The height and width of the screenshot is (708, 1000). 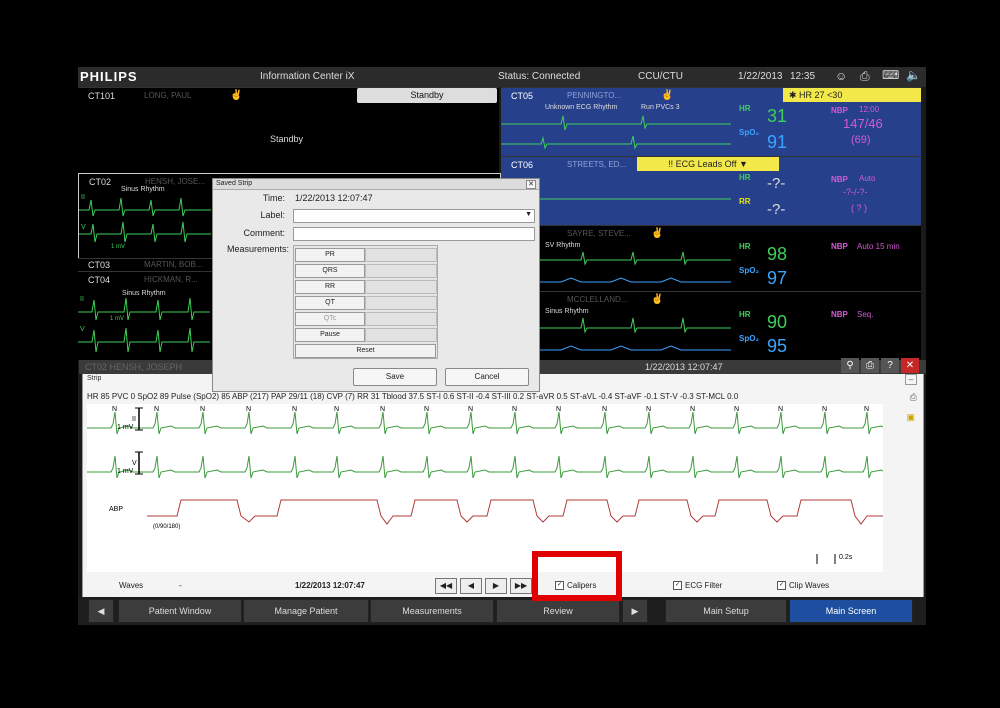 I want to click on rr-button: RR, so click(x=330, y=287).